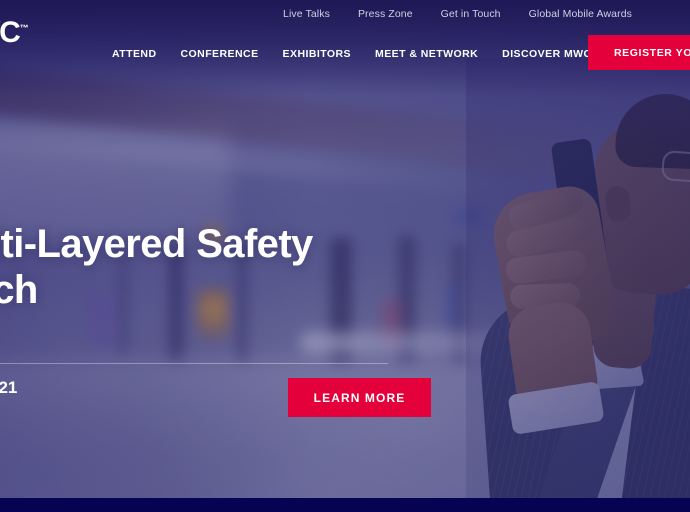  I want to click on nav-item-attend: ATTEND, so click(134, 54).